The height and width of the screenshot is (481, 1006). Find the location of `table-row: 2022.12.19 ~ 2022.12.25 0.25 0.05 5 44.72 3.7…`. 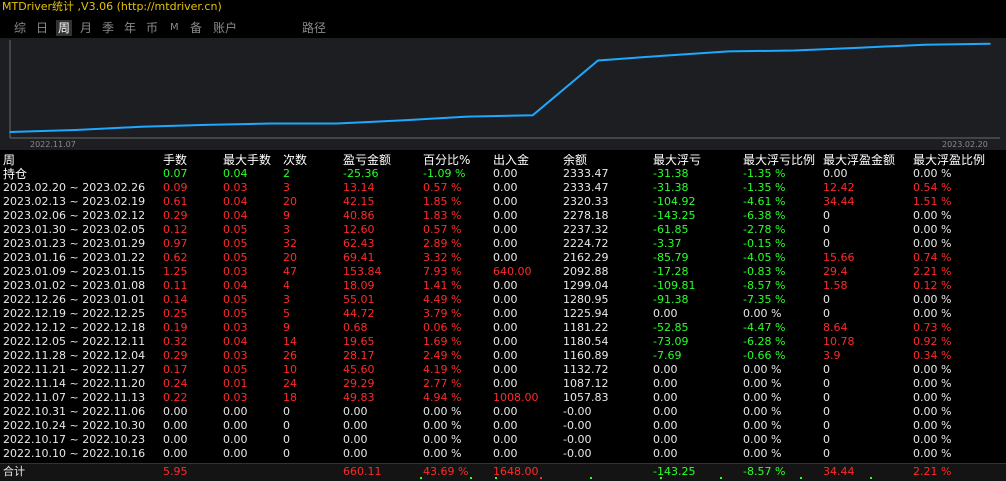

table-row: 2022.12.19 ~ 2022.12.25 0.25 0.05 5 44.72 3.7… is located at coordinates (503, 314).